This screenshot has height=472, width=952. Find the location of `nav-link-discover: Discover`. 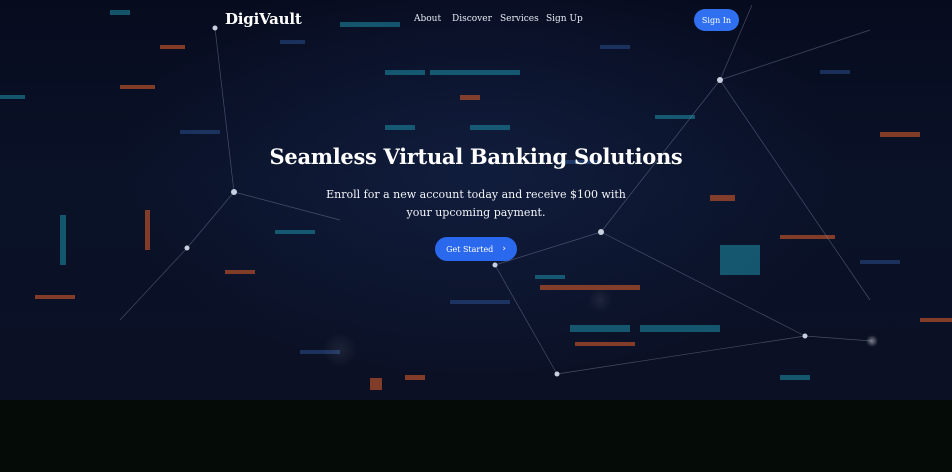

nav-link-discover: Discover is located at coordinates (472, 19).